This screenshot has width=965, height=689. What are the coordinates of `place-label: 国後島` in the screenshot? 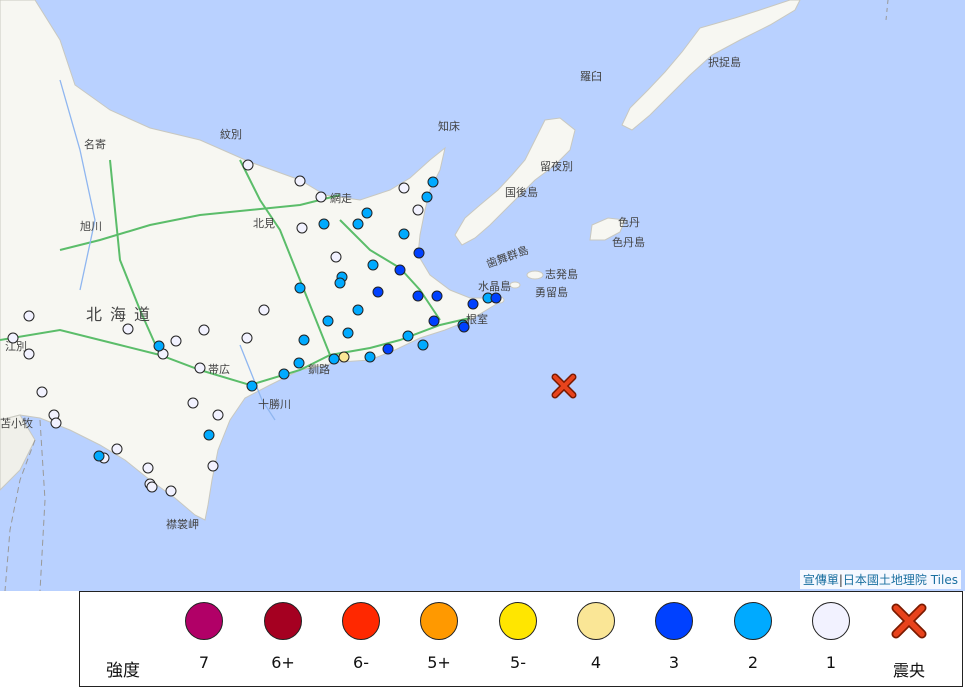 It's located at (521, 192).